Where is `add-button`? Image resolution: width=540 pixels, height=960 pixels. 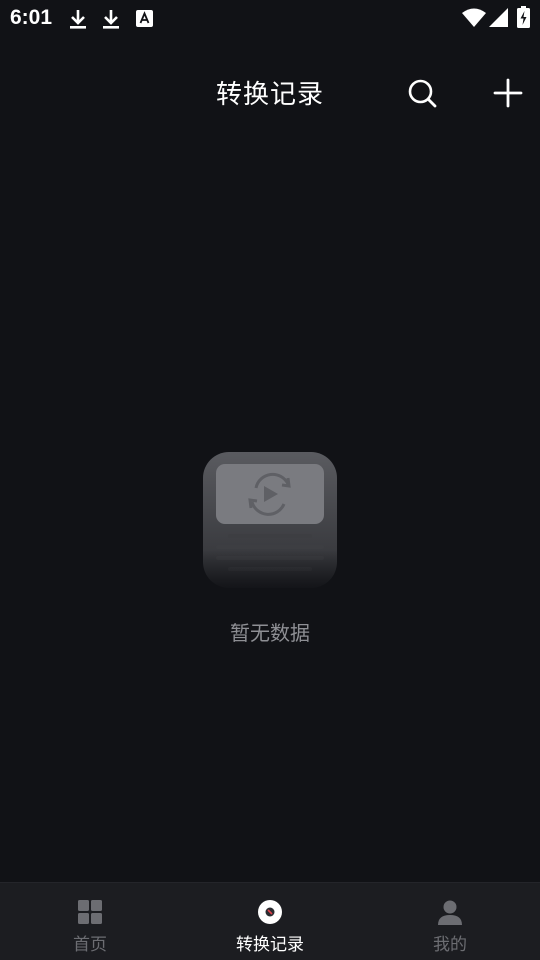
add-button is located at coordinates (508, 93).